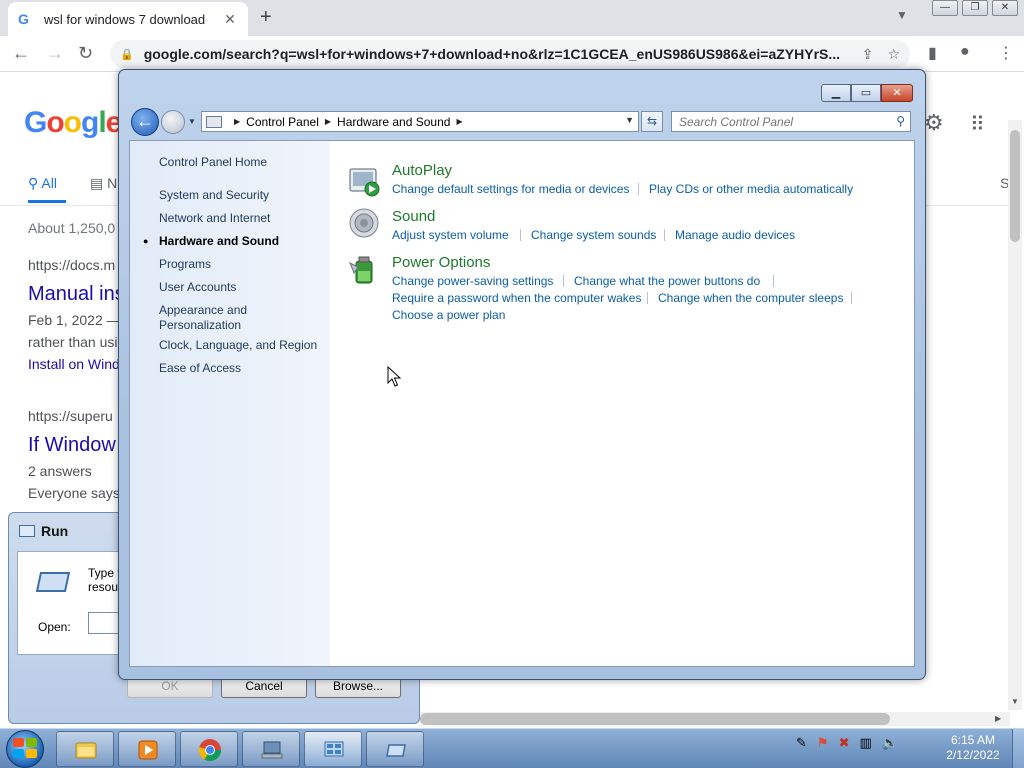  Describe the element at coordinates (173, 122) in the screenshot. I see `forward-button` at that location.